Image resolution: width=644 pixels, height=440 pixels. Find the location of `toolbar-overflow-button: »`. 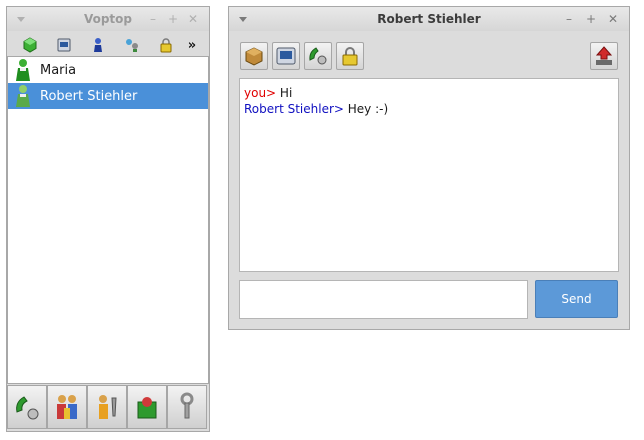

toolbar-overflow-button: » is located at coordinates (192, 45).